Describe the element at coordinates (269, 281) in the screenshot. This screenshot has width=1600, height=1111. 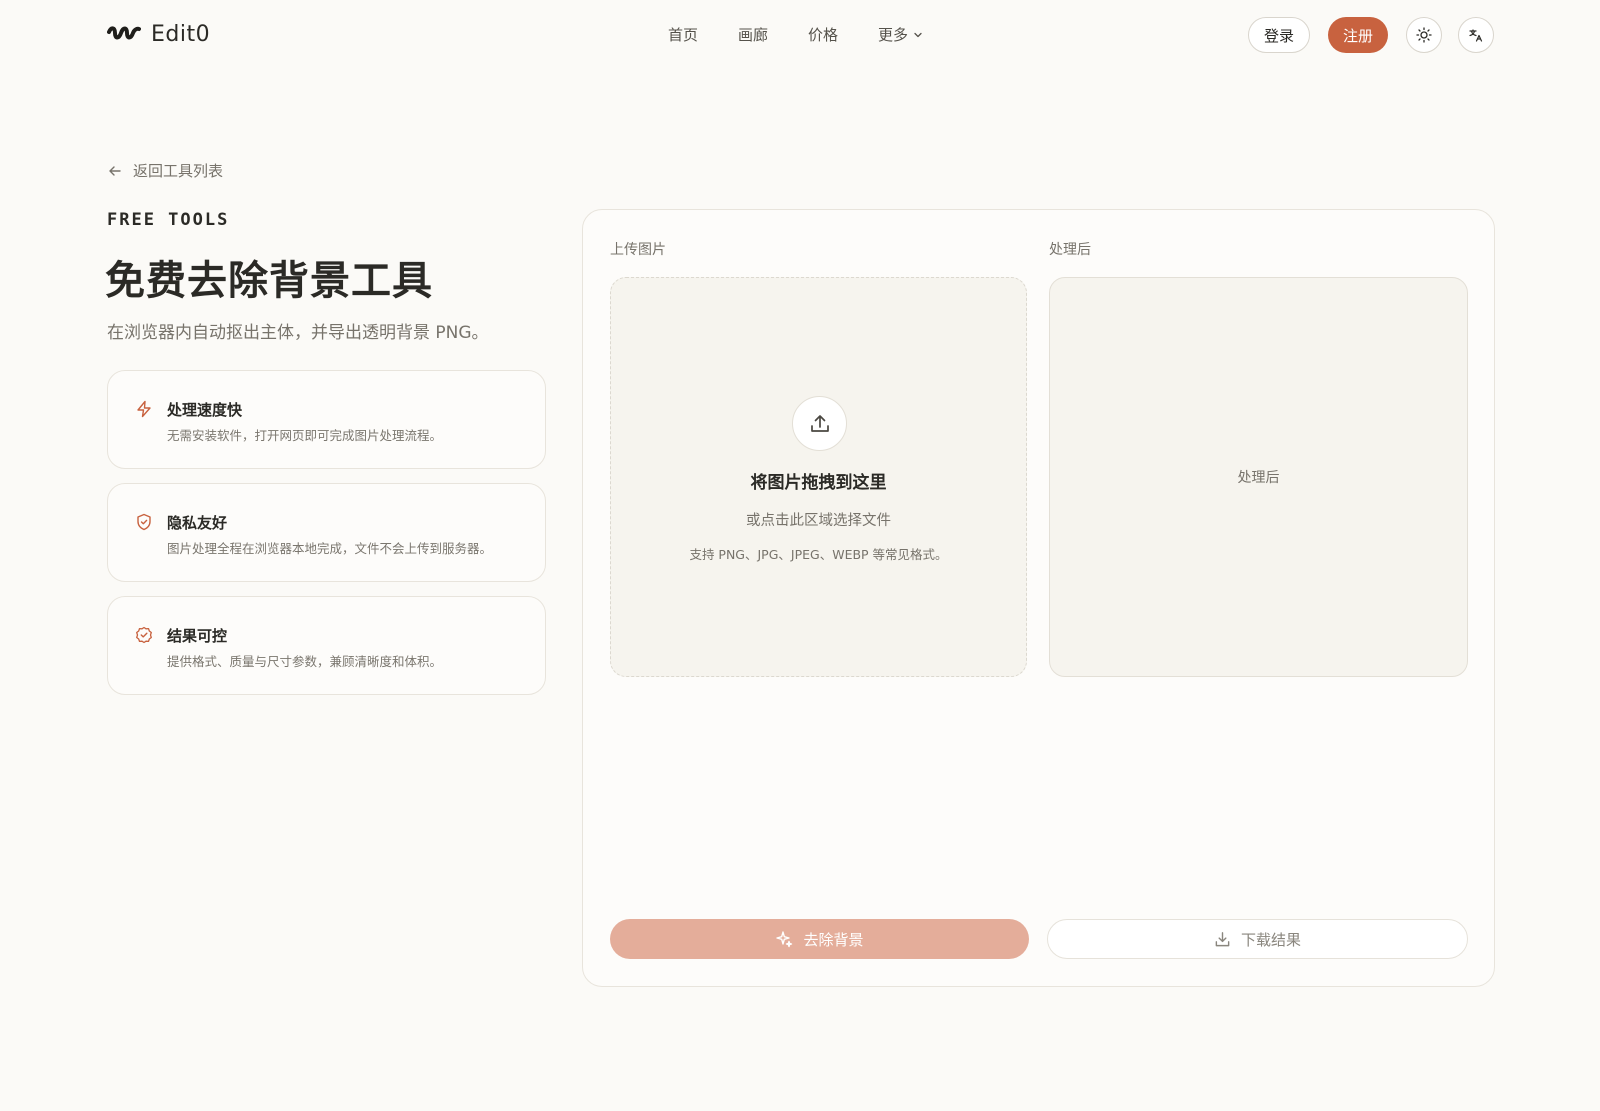
I see `page-title: 免费去除背景工具` at that location.